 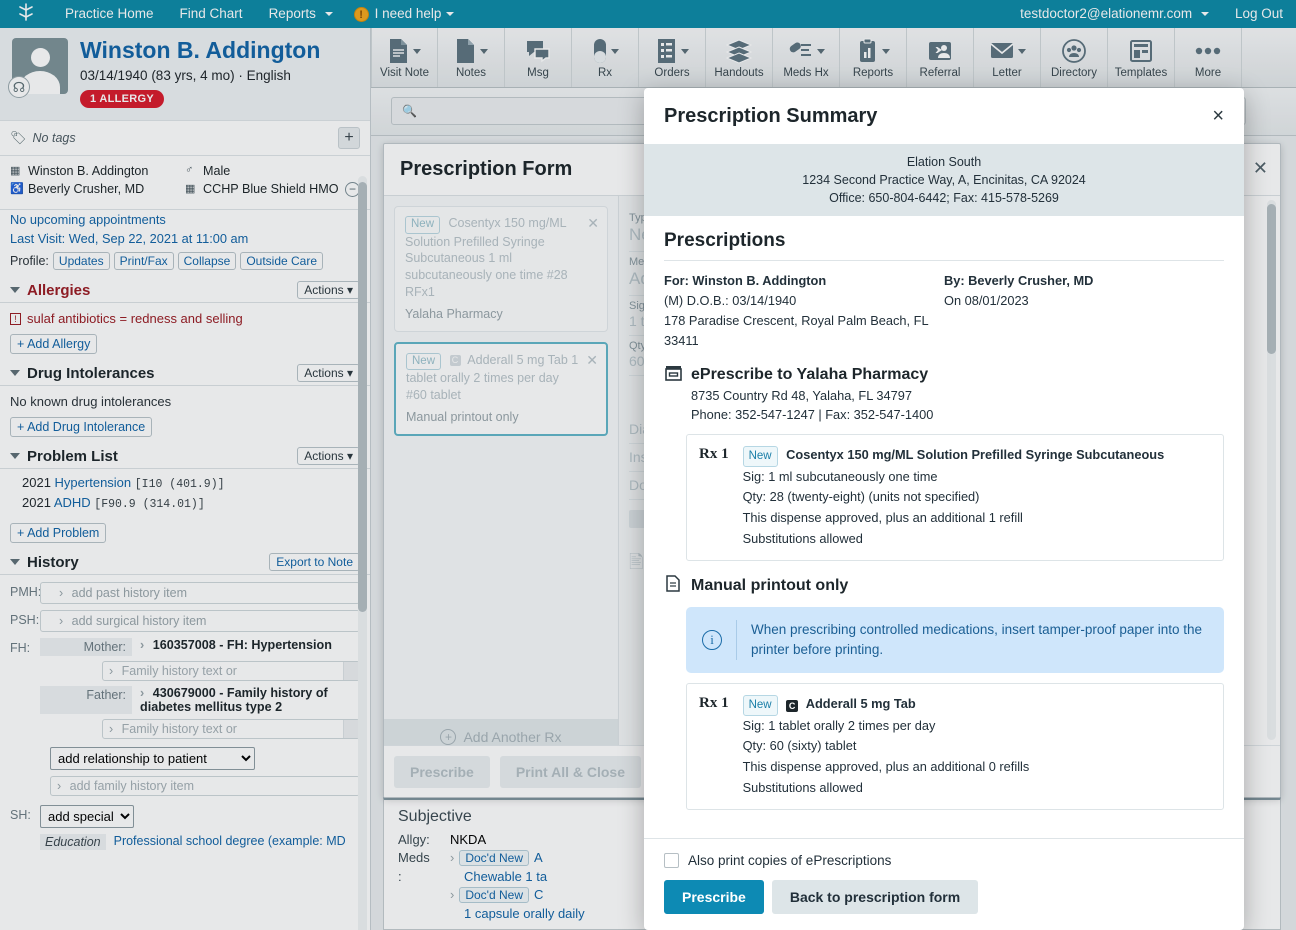 What do you see at coordinates (944, 162) in the screenshot?
I see `practice-name: Elation South` at bounding box center [944, 162].